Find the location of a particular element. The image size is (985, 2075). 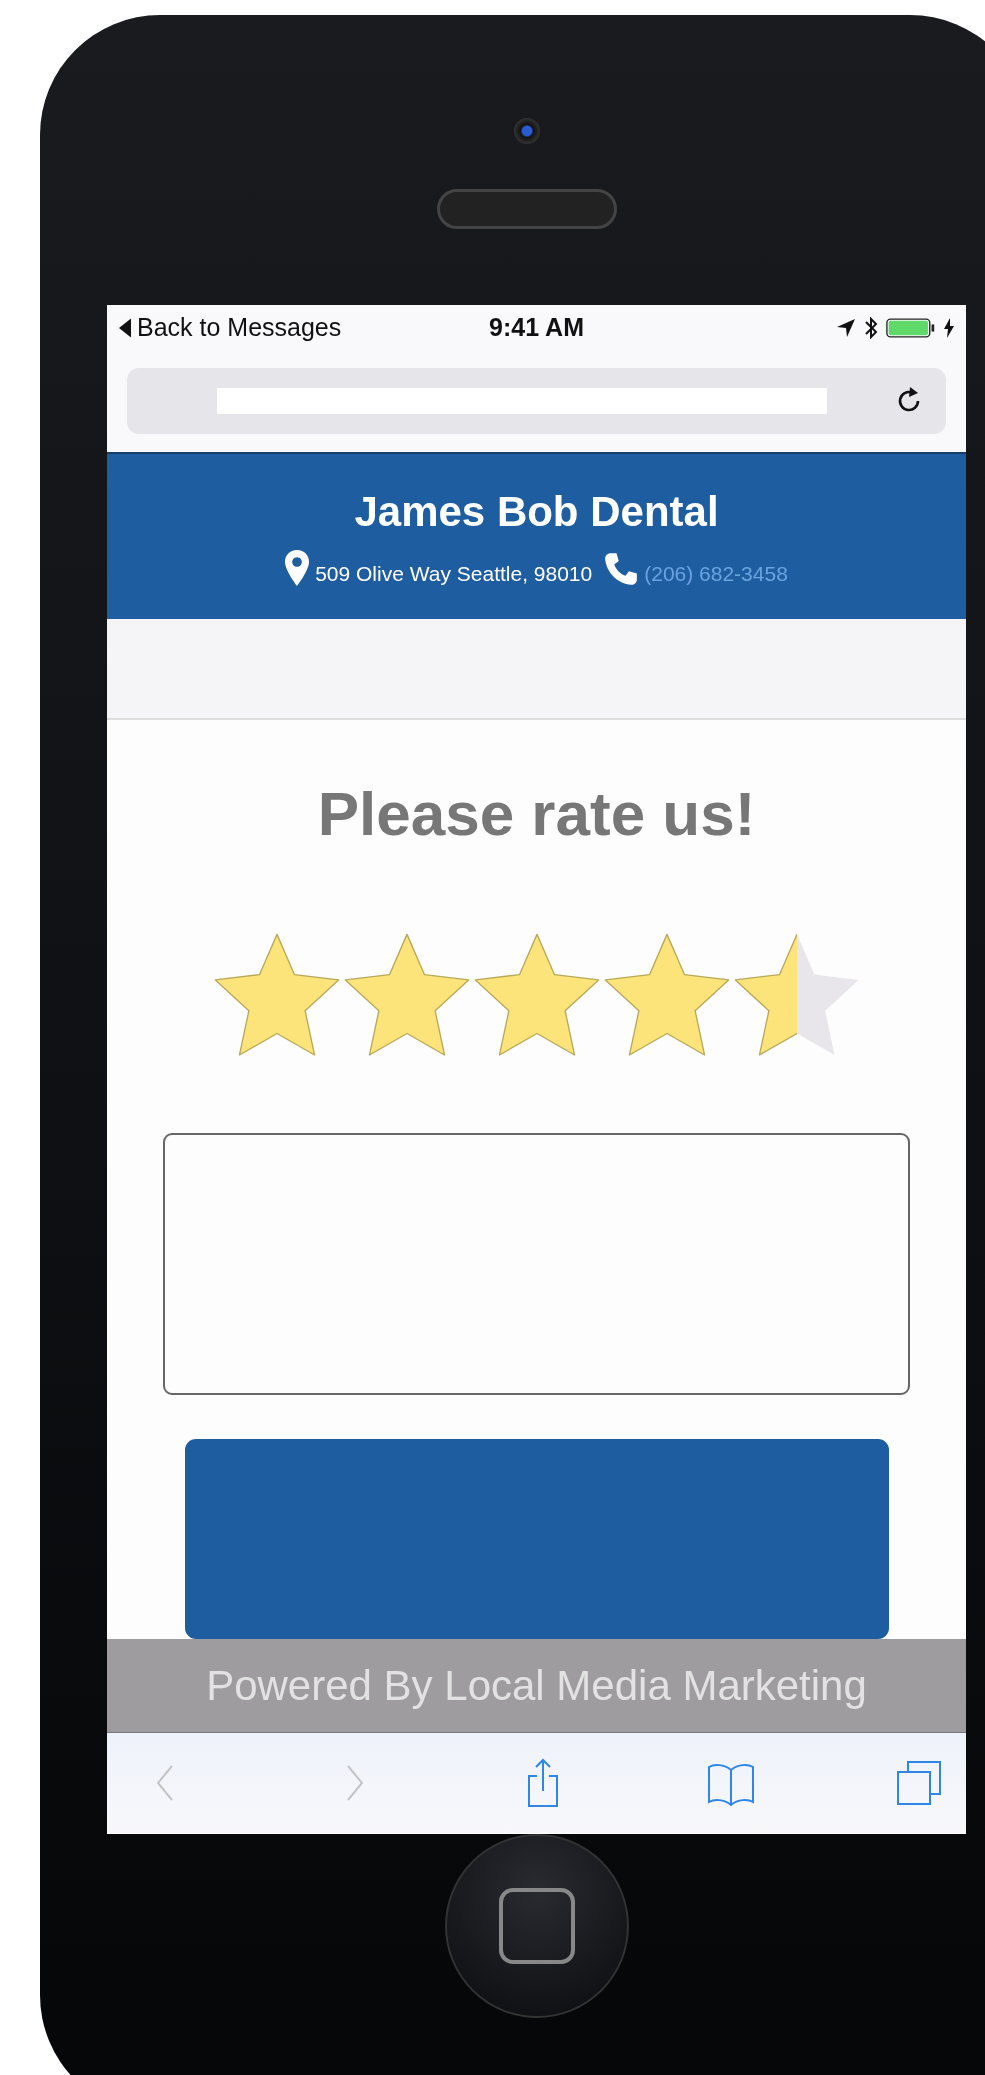

tabs-icon is located at coordinates (919, 1783).